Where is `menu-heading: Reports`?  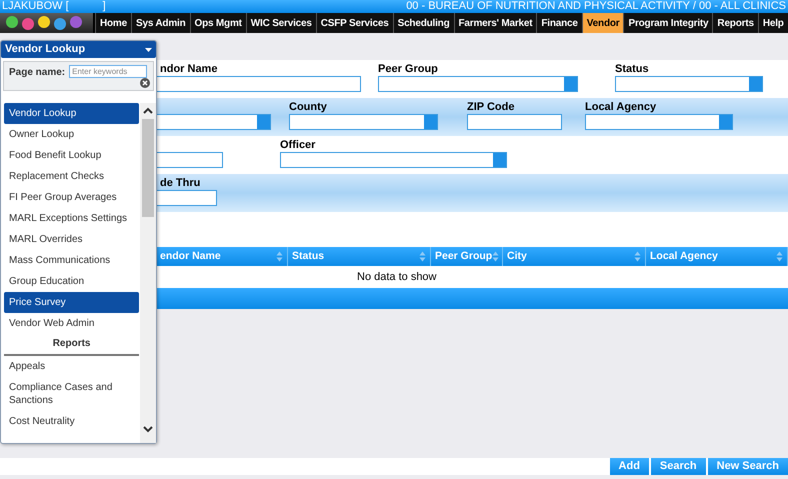
menu-heading: Reports is located at coordinates (72, 345).